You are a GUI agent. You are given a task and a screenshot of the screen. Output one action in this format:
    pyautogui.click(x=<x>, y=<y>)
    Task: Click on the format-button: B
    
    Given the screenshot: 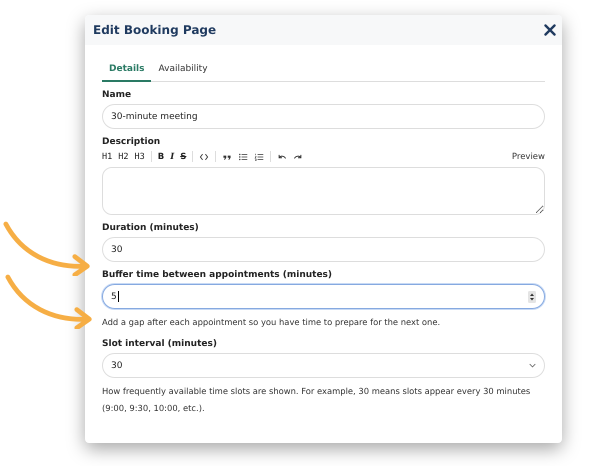 What is the action you would take?
    pyautogui.click(x=161, y=157)
    